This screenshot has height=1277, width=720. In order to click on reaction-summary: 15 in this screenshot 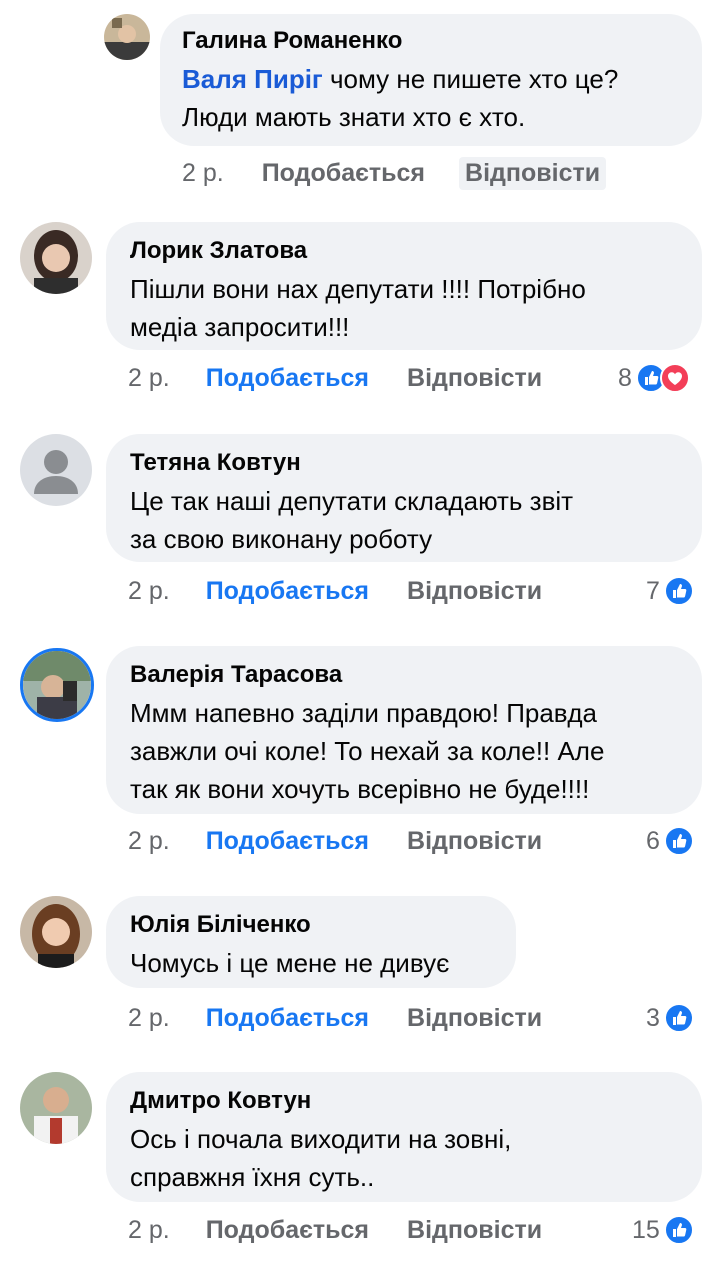, I will do `click(663, 1230)`.